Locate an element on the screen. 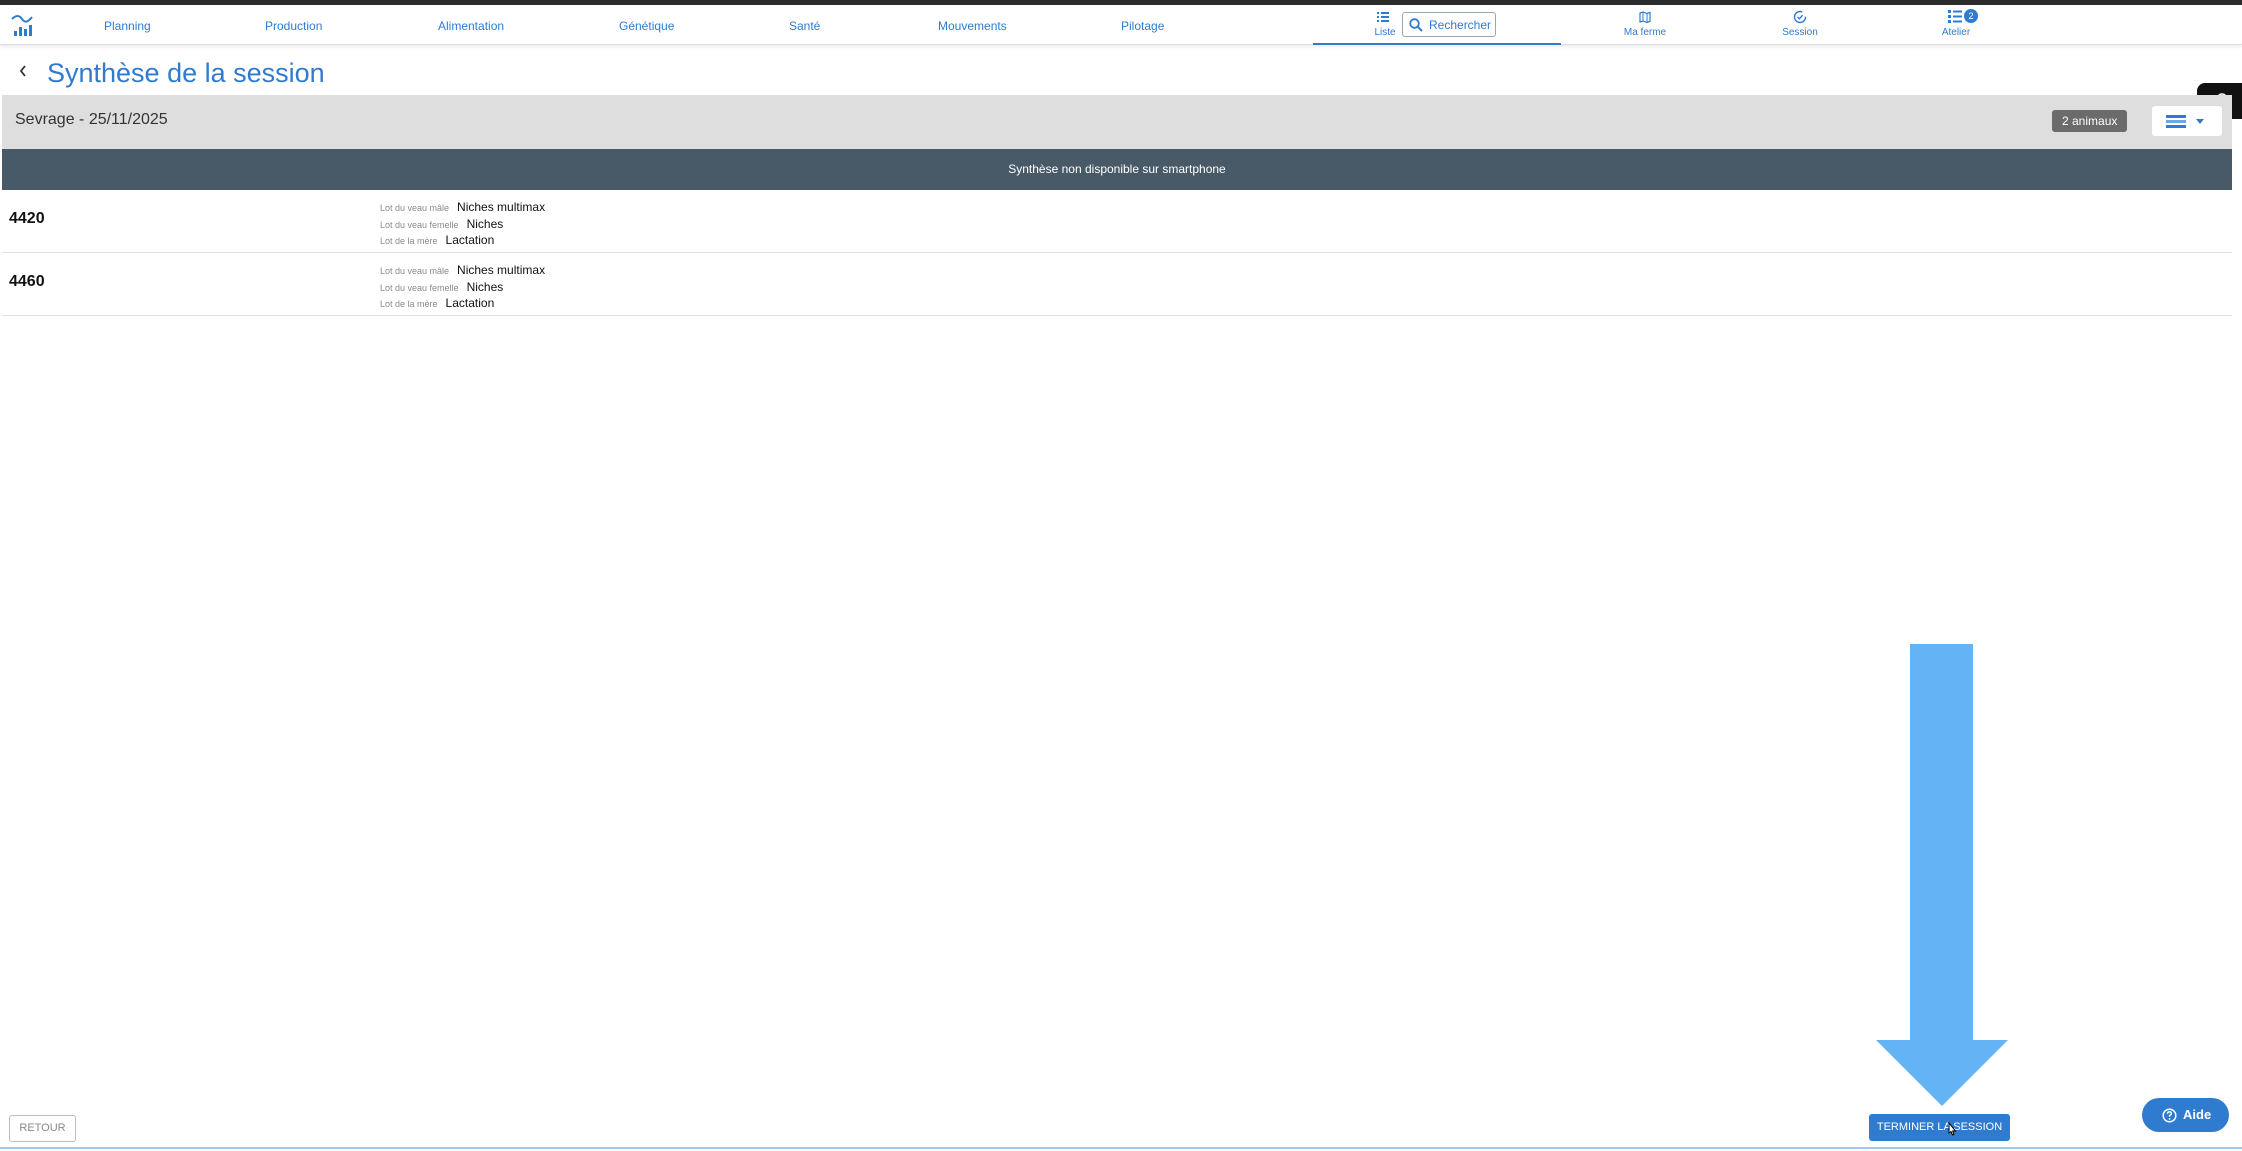  animal-id: 4420 is located at coordinates (27, 218).